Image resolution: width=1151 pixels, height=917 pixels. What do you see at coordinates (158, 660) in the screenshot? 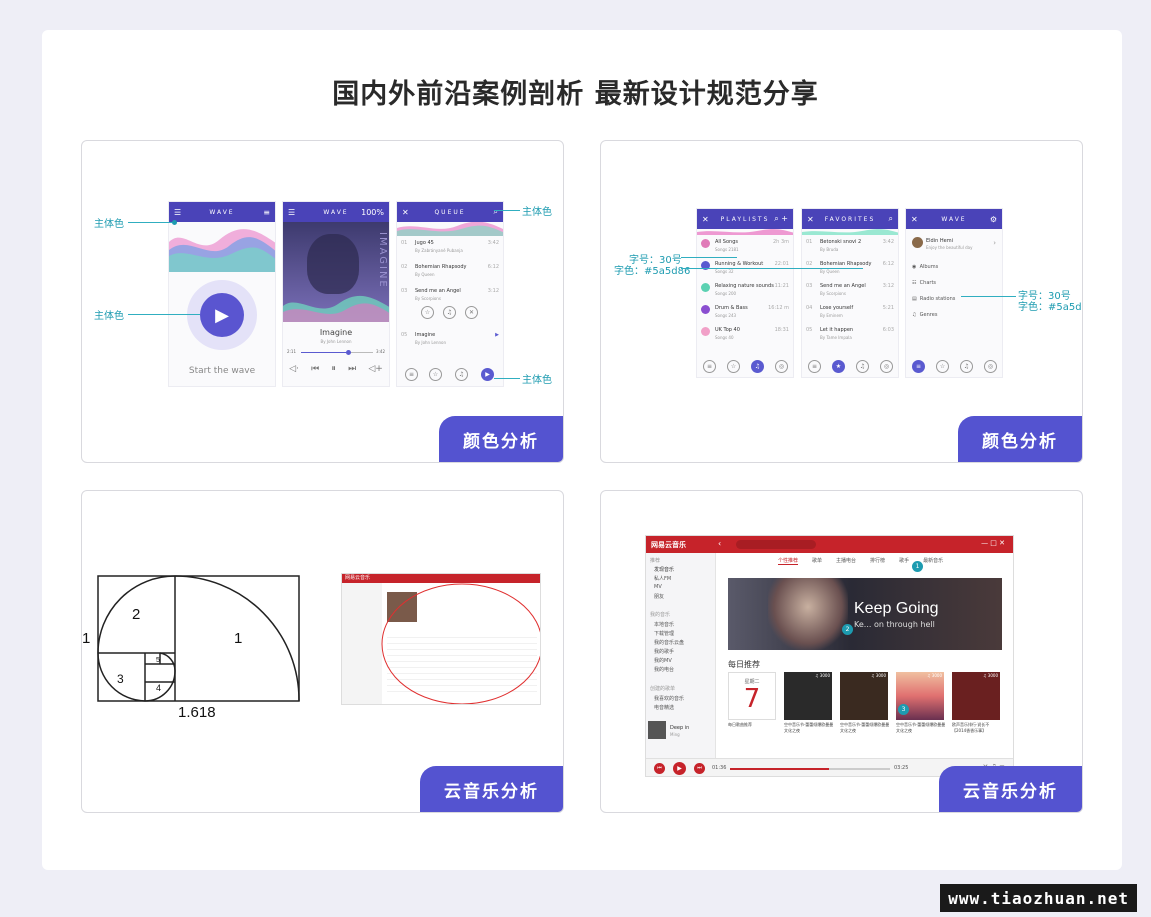
I see `fib-label: 5` at bounding box center [158, 660].